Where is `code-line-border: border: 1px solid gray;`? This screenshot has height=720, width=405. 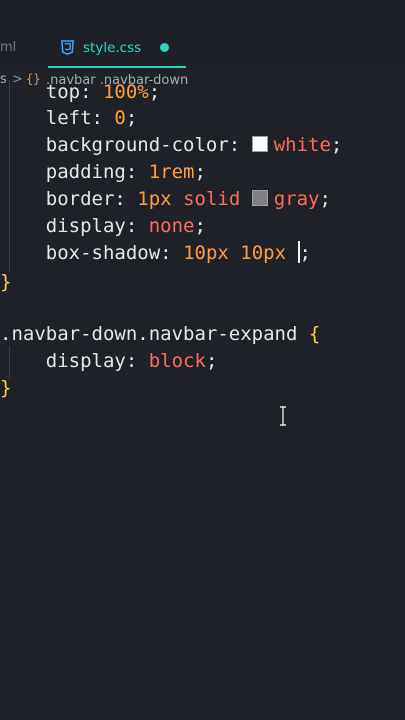
code-line-border: border: 1px solid gray; is located at coordinates (188, 199).